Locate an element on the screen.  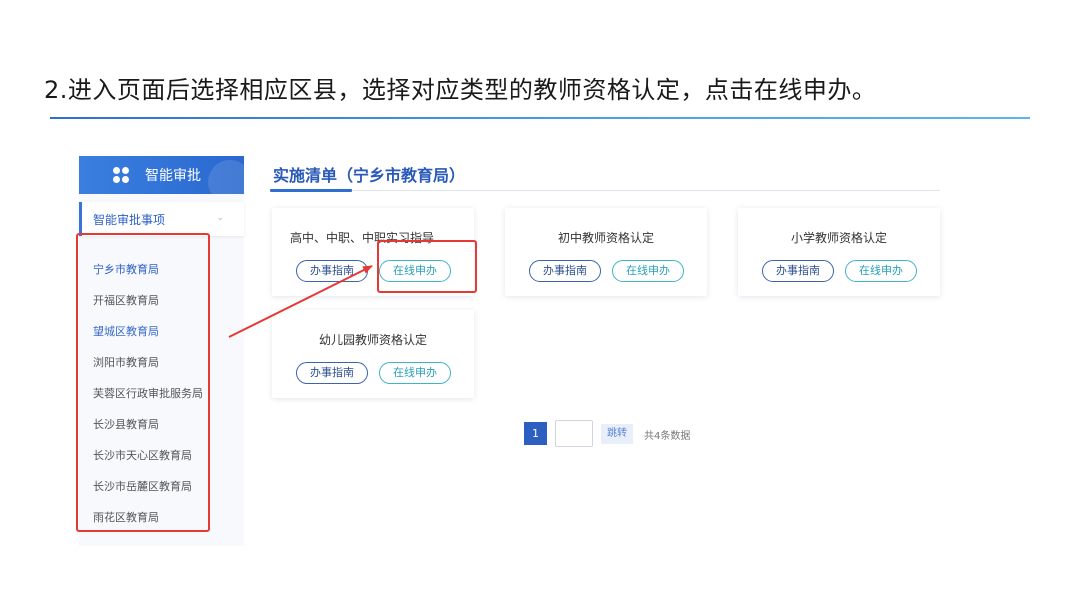
card-title: 幼儿园教师资格认定 is located at coordinates (372, 340).